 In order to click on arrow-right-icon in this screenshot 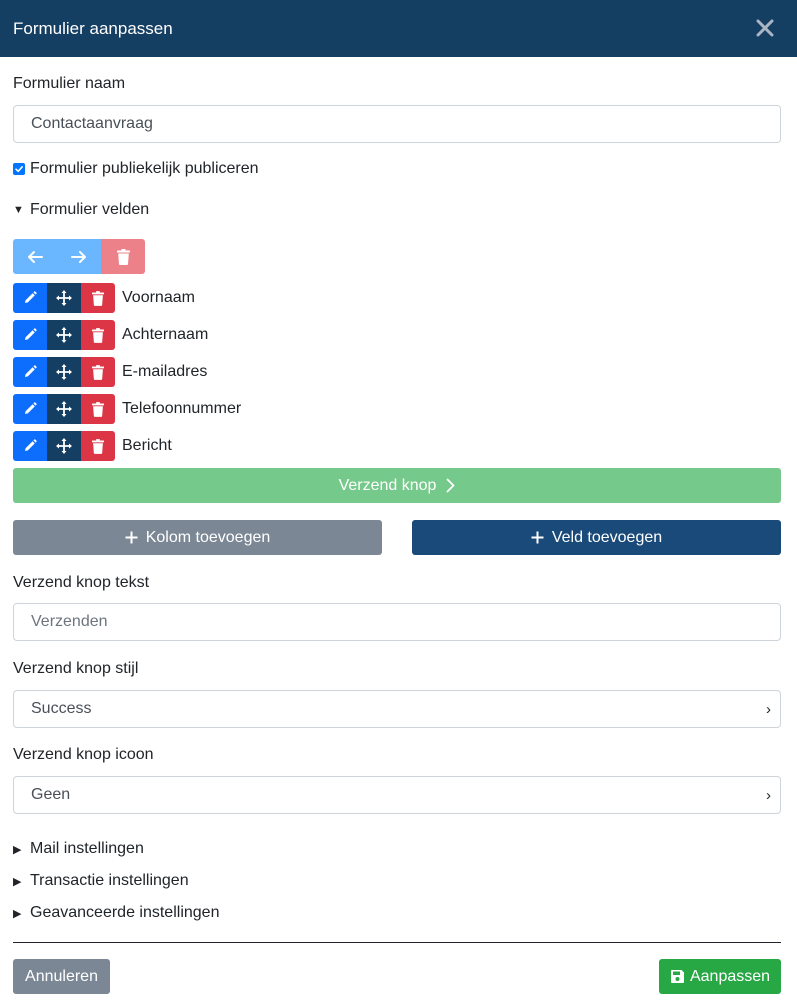, I will do `click(78, 256)`.